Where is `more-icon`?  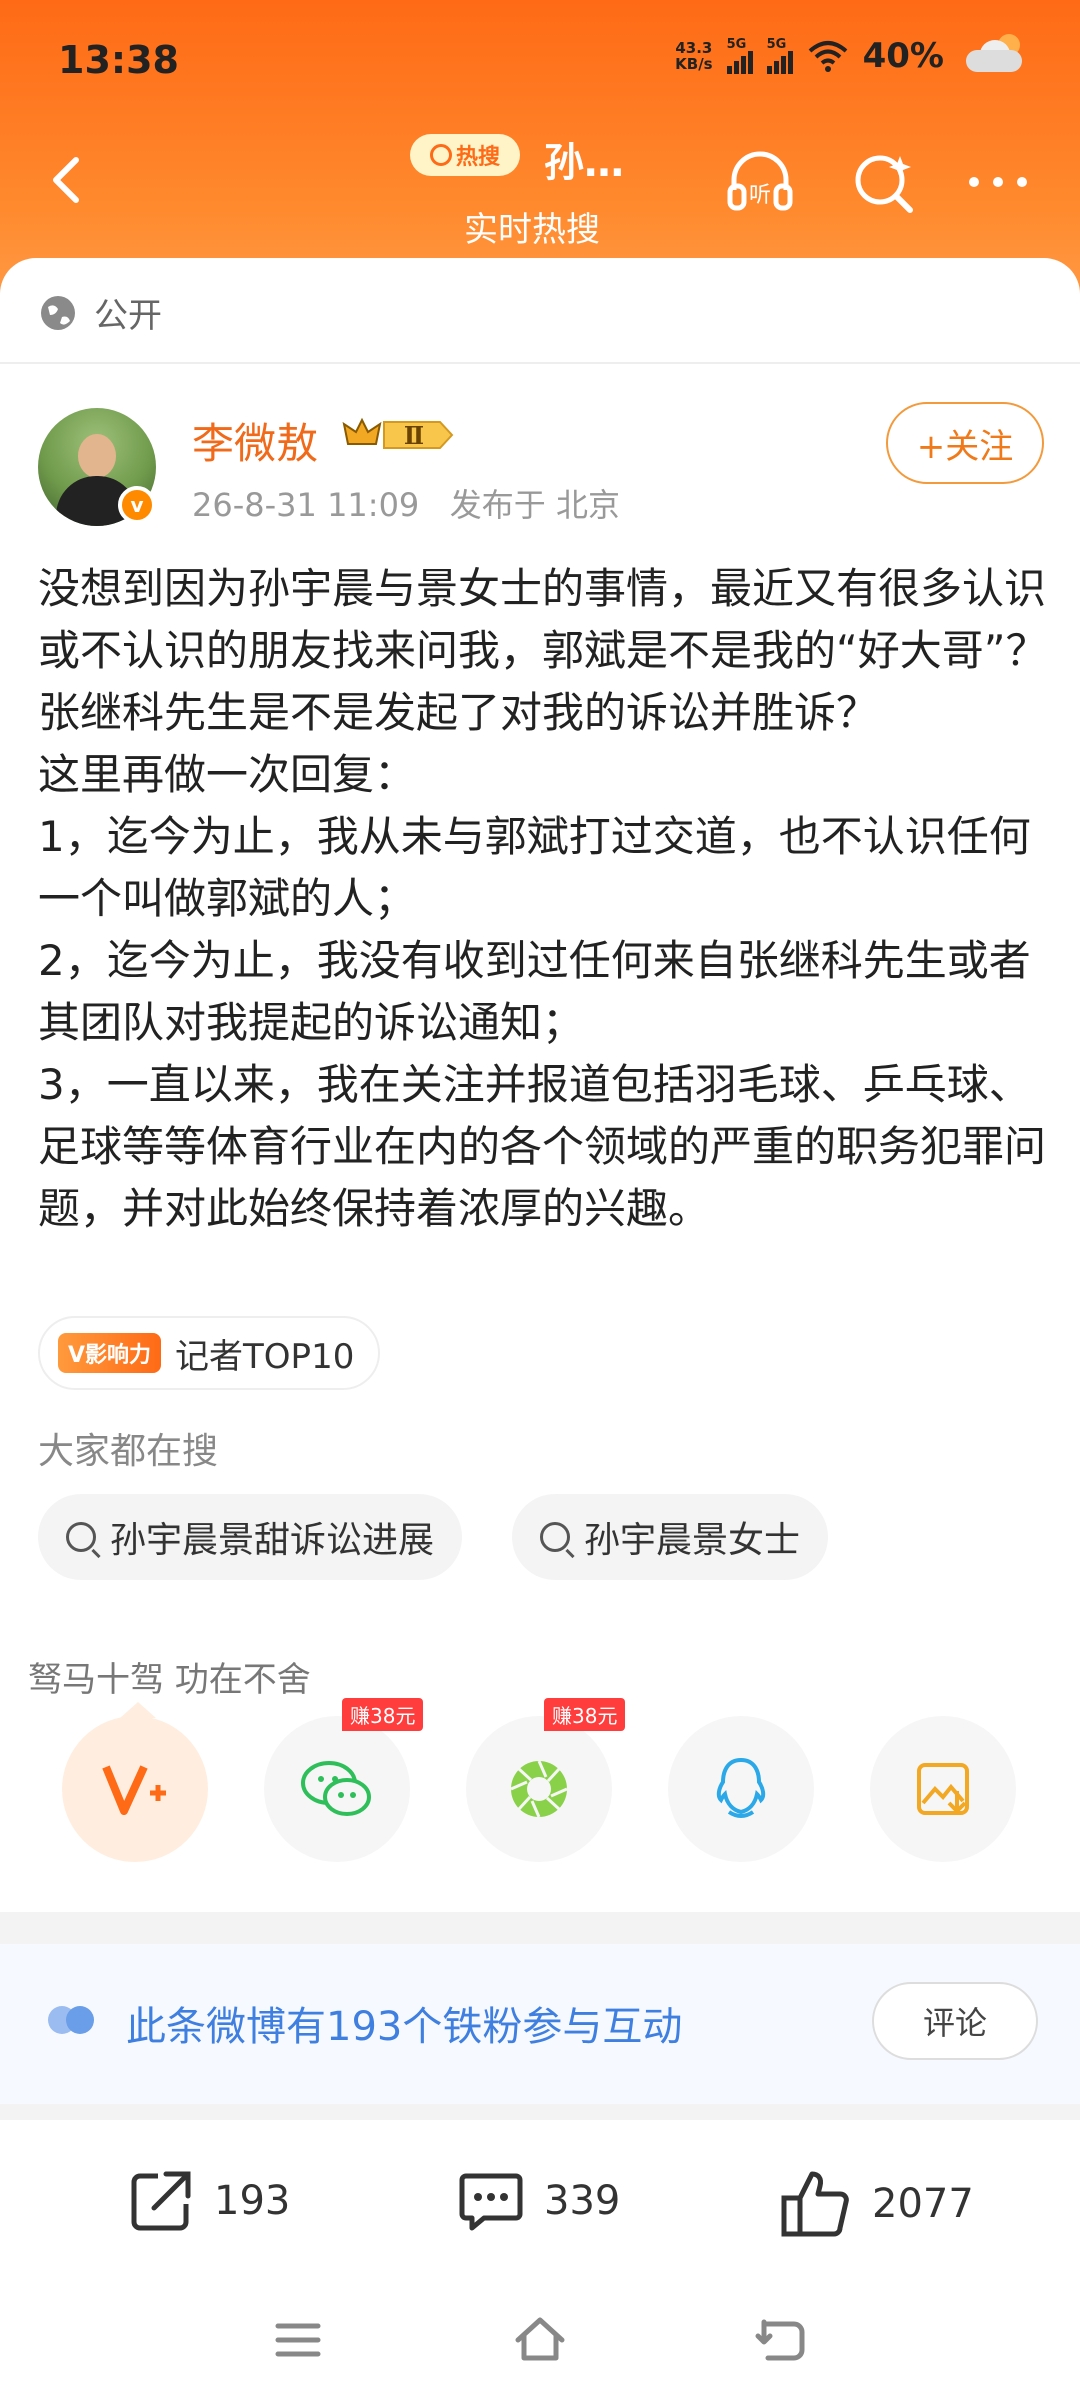
more-icon is located at coordinates (998, 182).